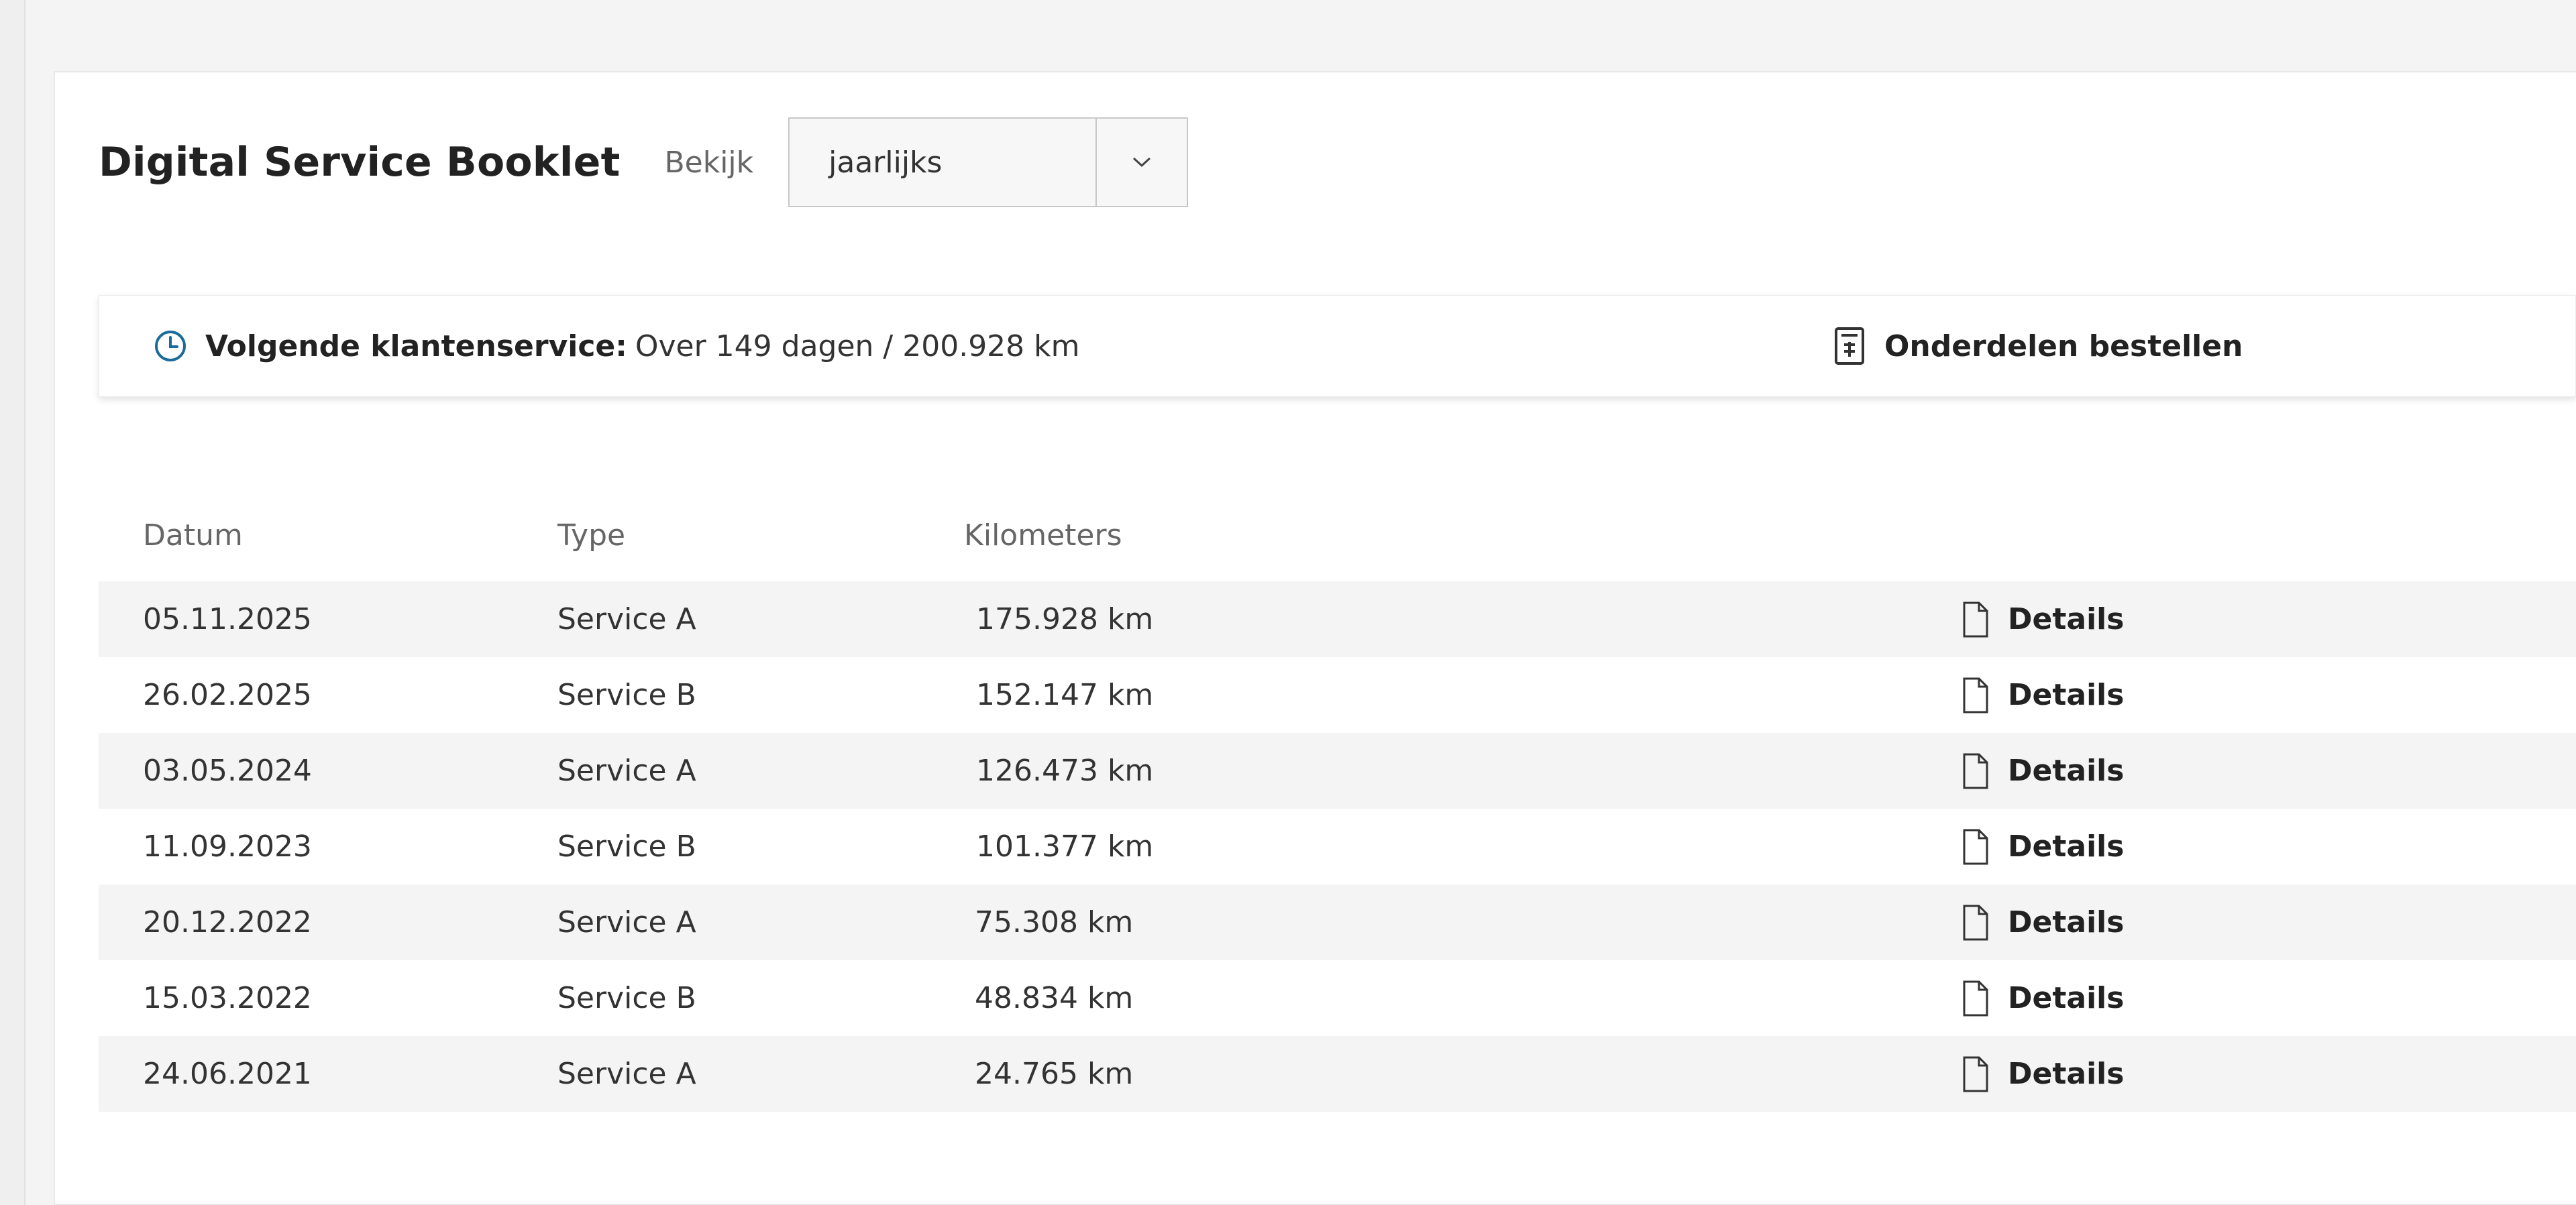  I want to click on row-kilometers: 75.308 km, so click(1054, 922).